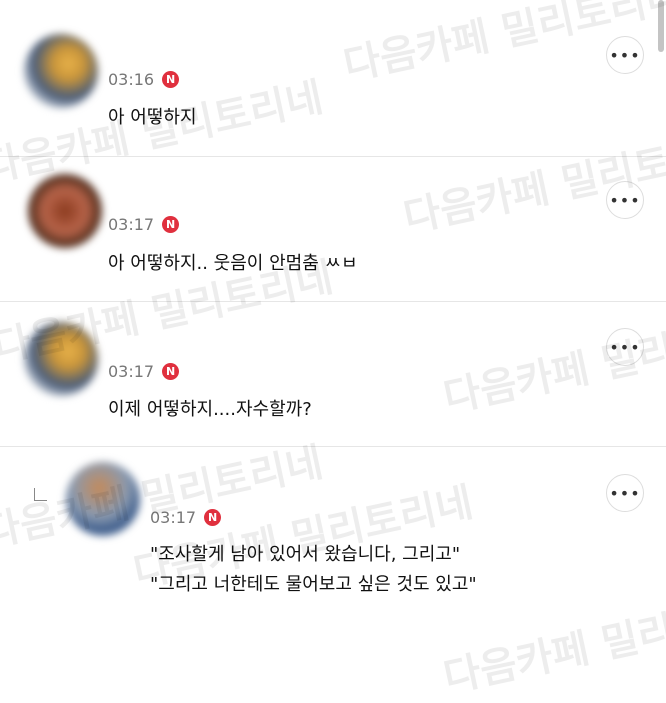 The width and height of the screenshot is (666, 703). What do you see at coordinates (305, 554) in the screenshot?
I see `comment-text: "조사할게 남아 있어서 왔습니다, 그리고"` at bounding box center [305, 554].